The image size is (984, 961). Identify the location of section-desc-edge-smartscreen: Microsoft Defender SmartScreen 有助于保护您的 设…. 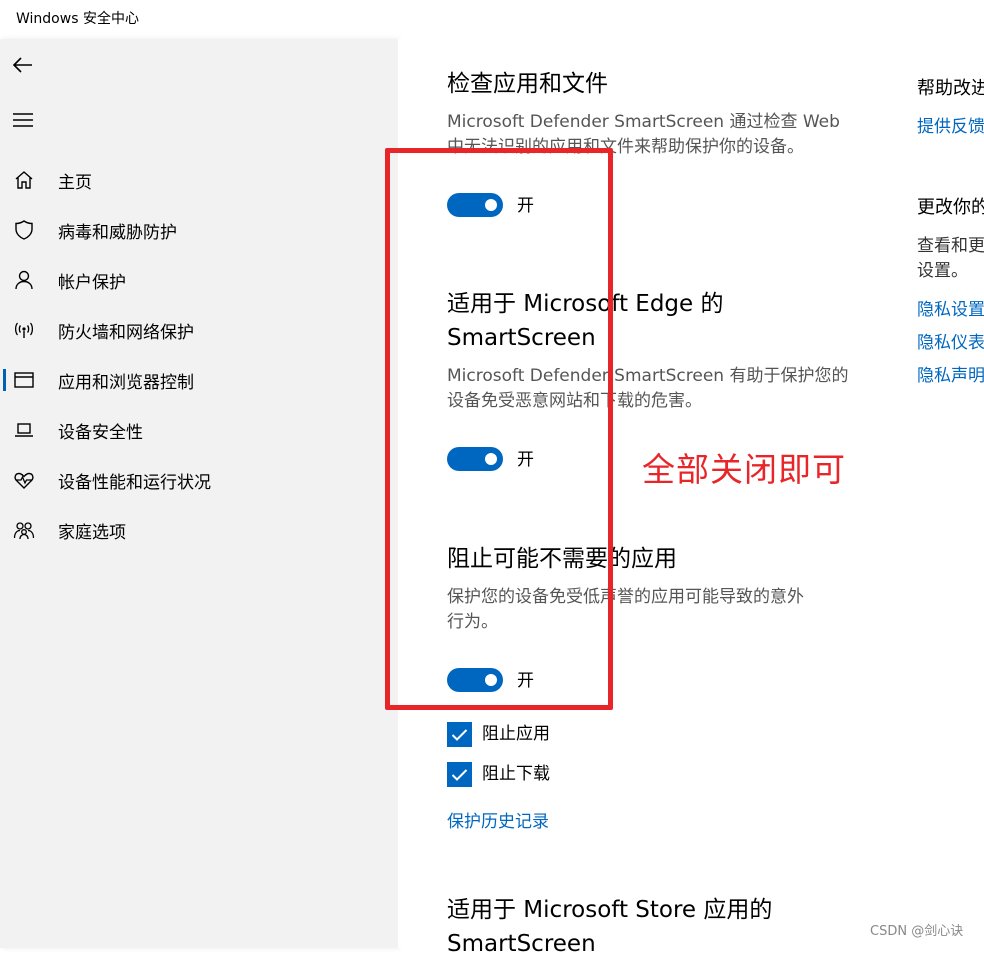
(652, 389).